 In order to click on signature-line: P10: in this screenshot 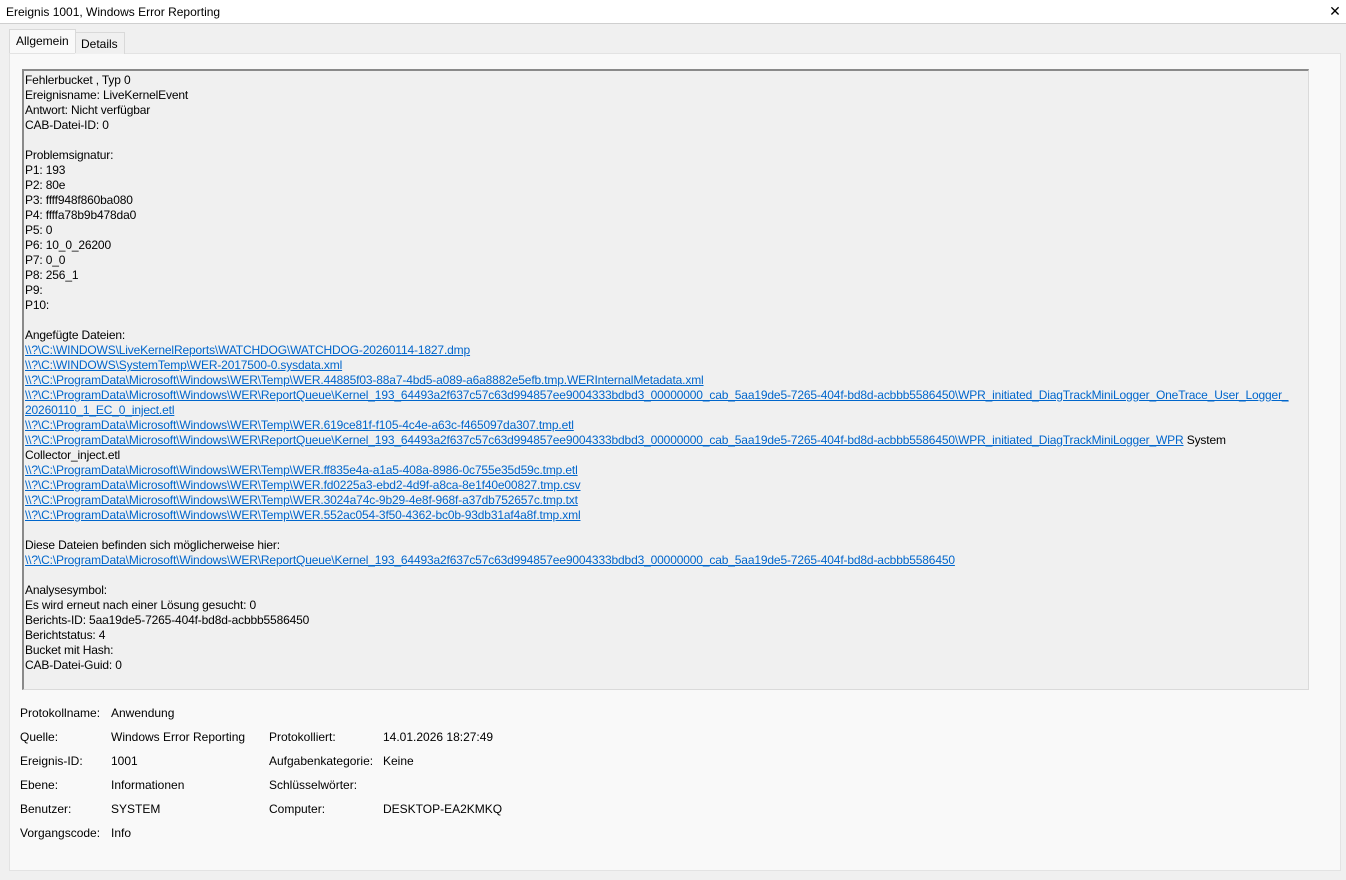, I will do `click(37, 305)`.